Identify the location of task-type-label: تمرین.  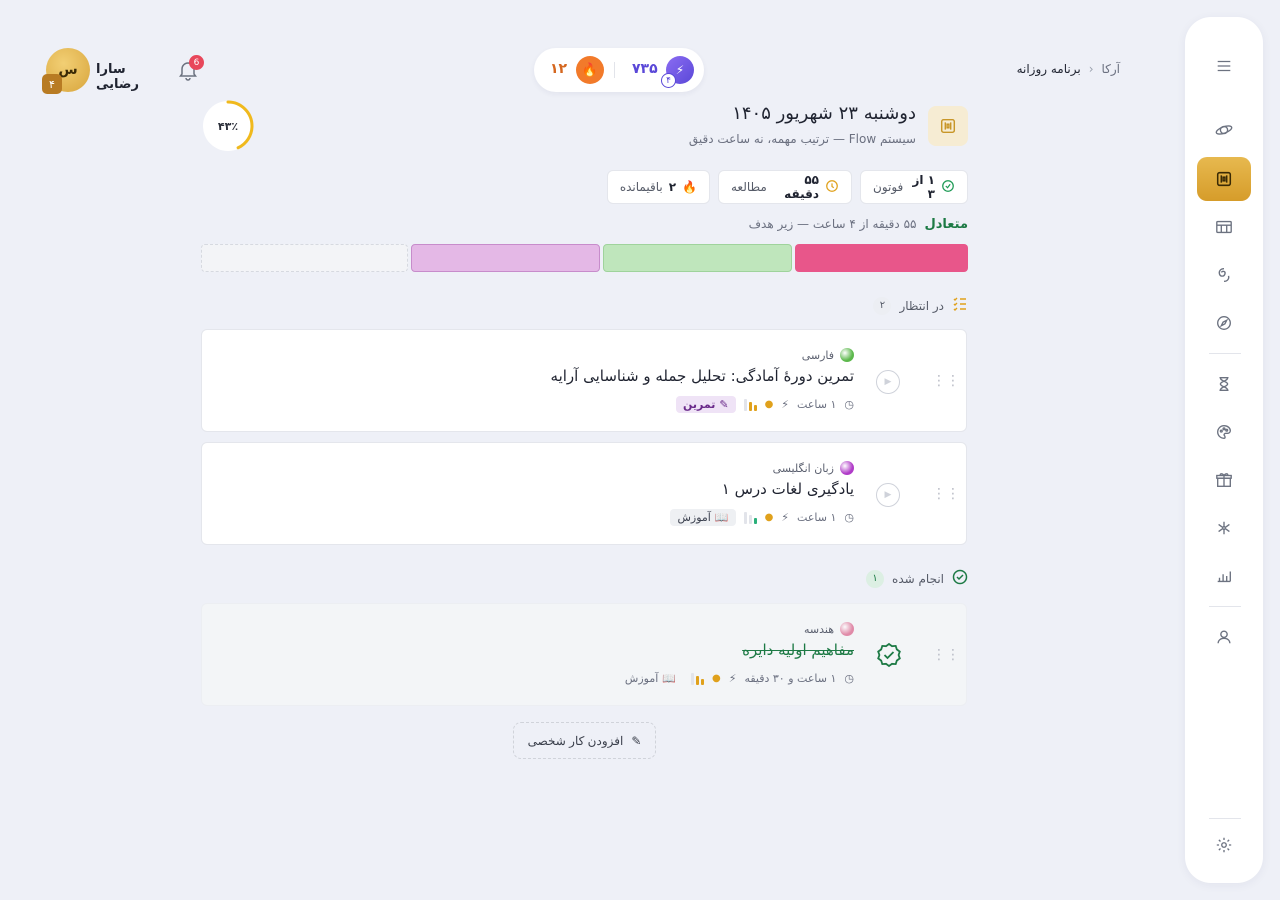
(699, 404).